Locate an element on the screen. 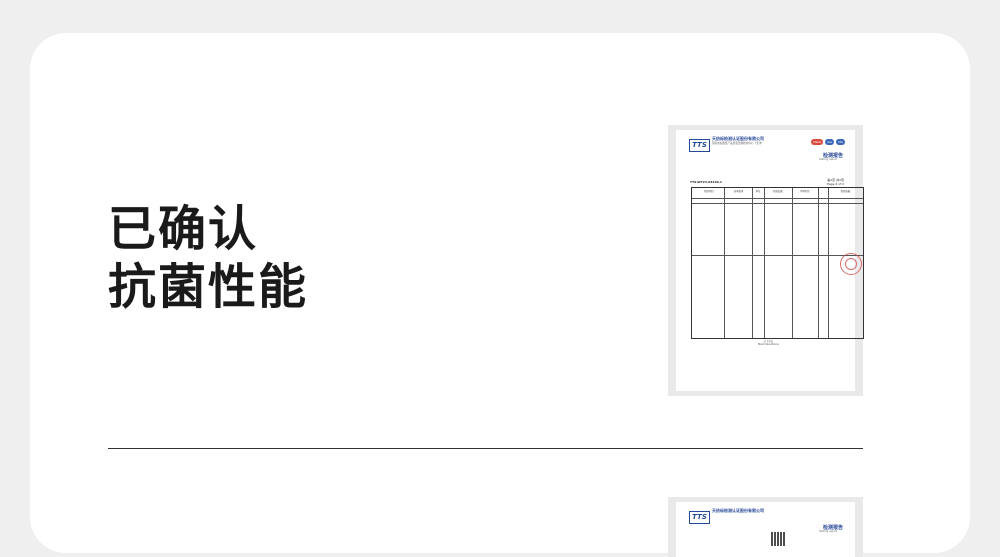 This screenshot has height=557, width=1000. qr-code-icon is located at coordinates (778, 539).